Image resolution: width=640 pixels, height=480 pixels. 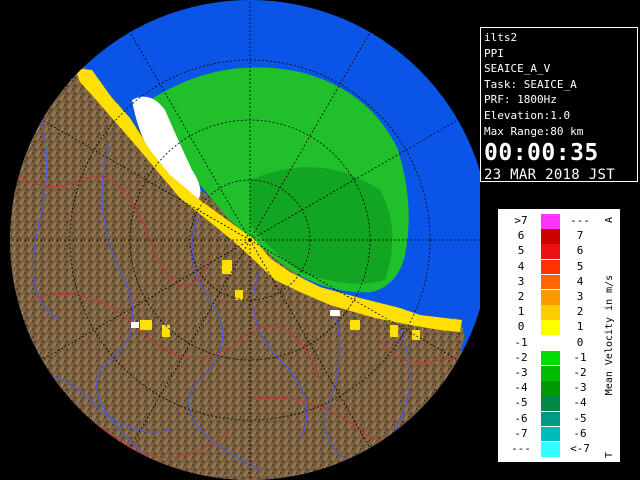 I want to click on legend-upper-value: 0, so click(x=580, y=342).